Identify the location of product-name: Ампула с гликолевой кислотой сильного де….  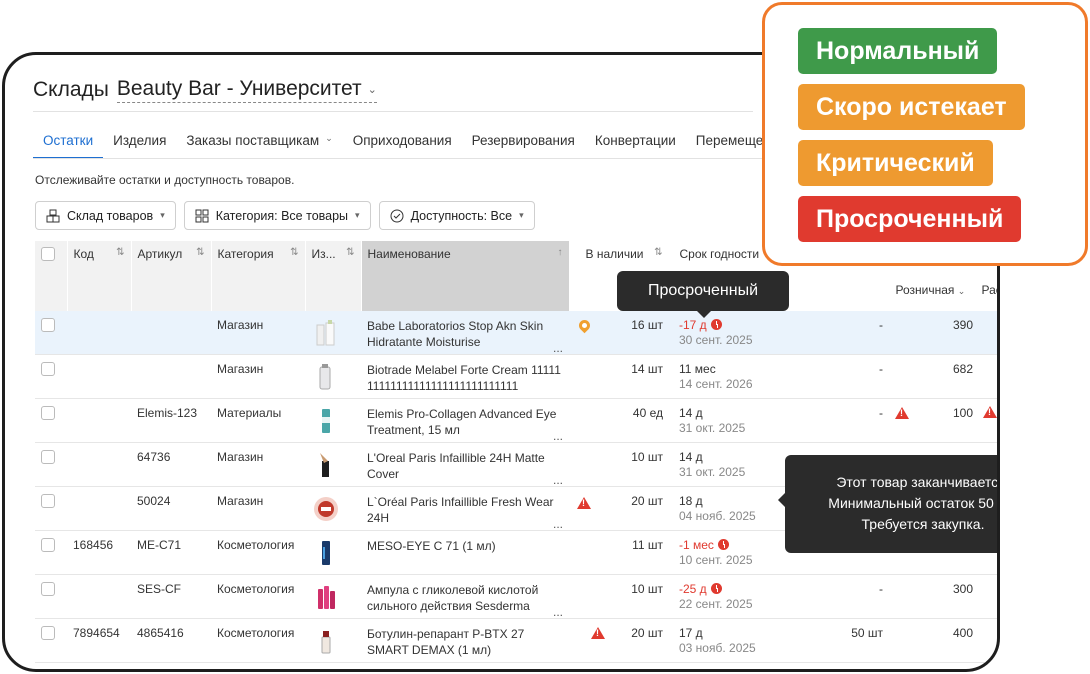
(452, 598).